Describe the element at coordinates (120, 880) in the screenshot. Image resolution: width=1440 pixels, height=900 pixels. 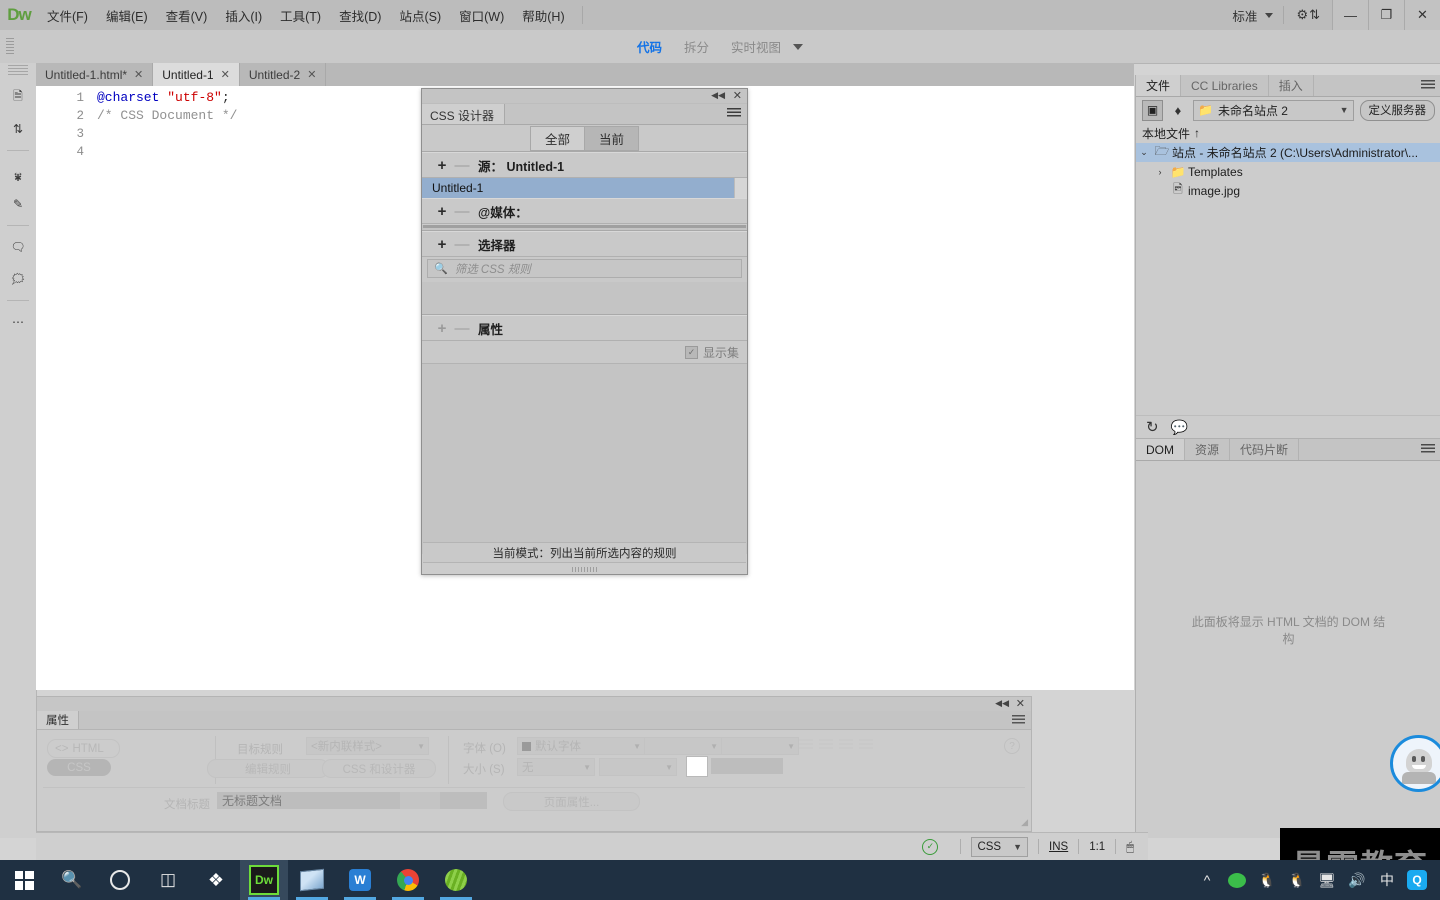
I see `cortana-button` at that location.